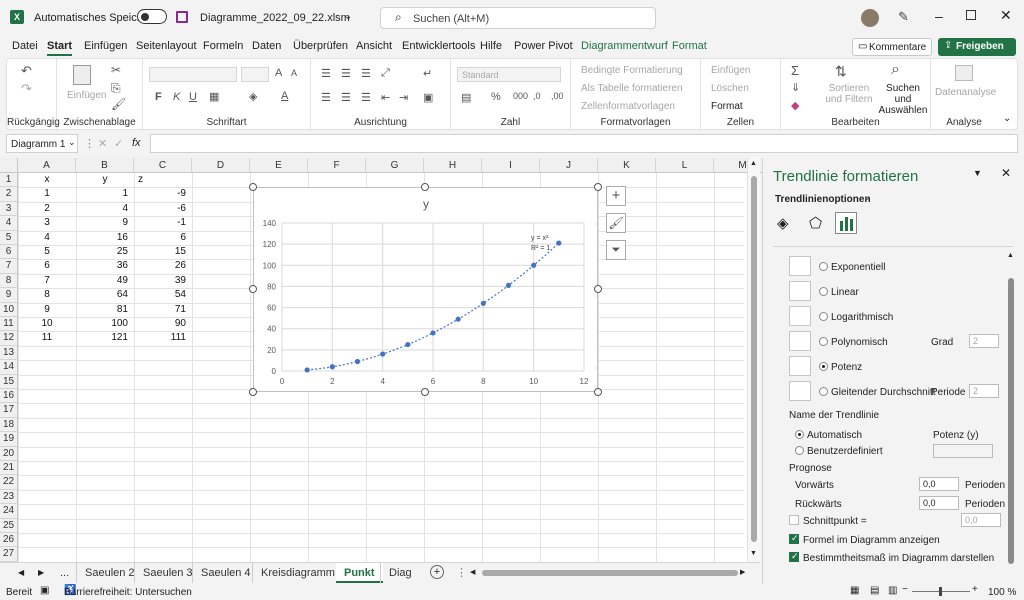 This screenshot has width=1024, height=600. Describe the element at coordinates (984, 391) in the screenshot. I see `periode-input: 2` at that location.